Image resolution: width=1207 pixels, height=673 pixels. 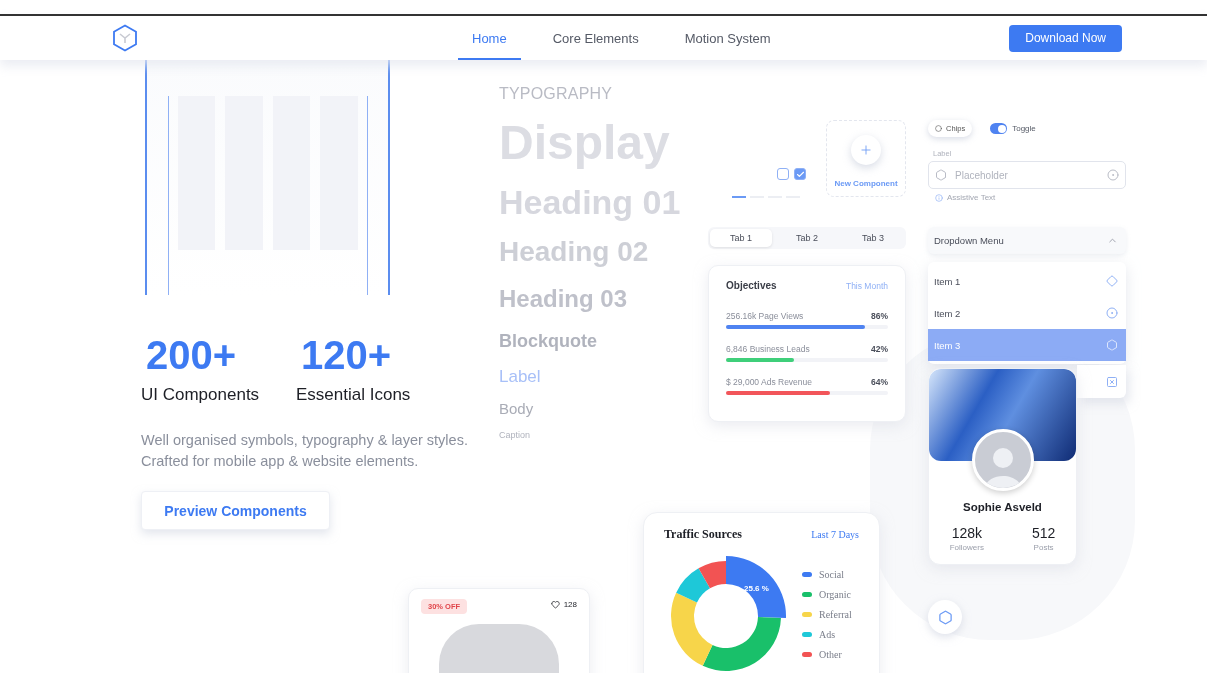 What do you see at coordinates (831, 574) in the screenshot?
I see `legend-label: Social` at bounding box center [831, 574].